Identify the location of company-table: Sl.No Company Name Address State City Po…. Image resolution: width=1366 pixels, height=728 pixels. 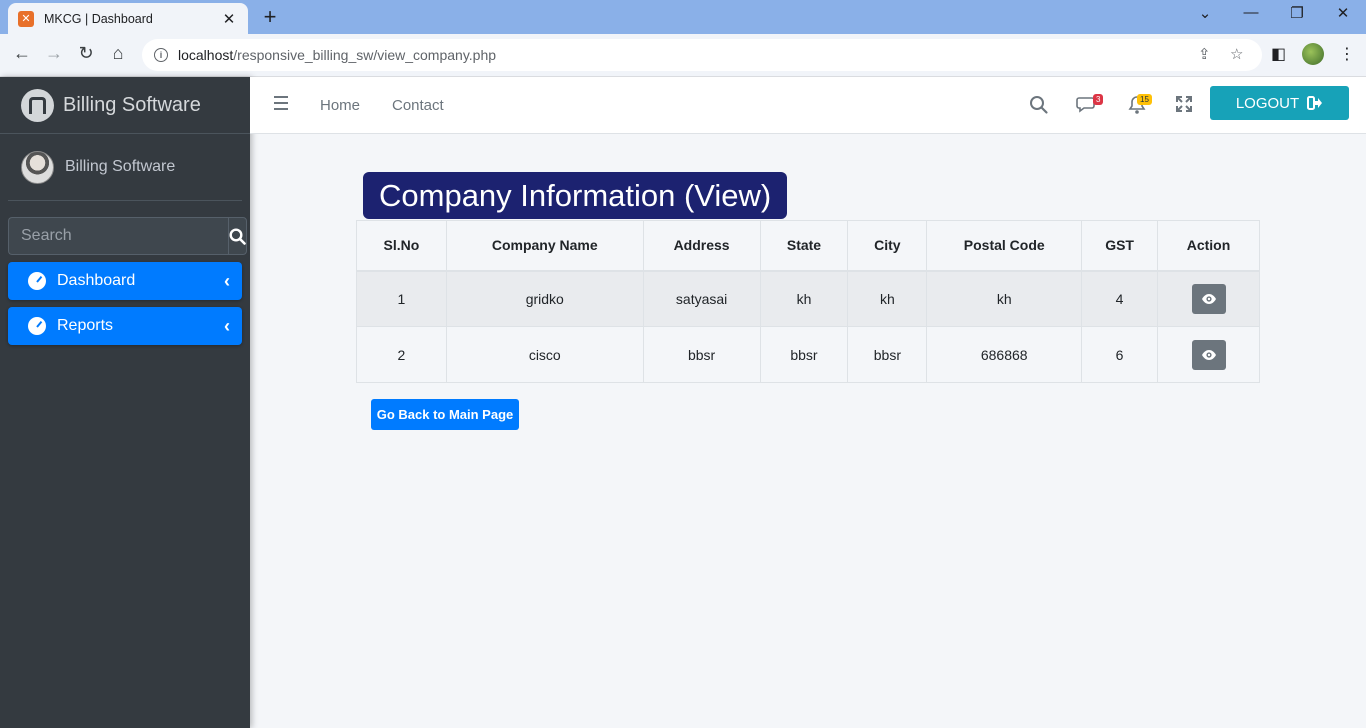
(808, 301).